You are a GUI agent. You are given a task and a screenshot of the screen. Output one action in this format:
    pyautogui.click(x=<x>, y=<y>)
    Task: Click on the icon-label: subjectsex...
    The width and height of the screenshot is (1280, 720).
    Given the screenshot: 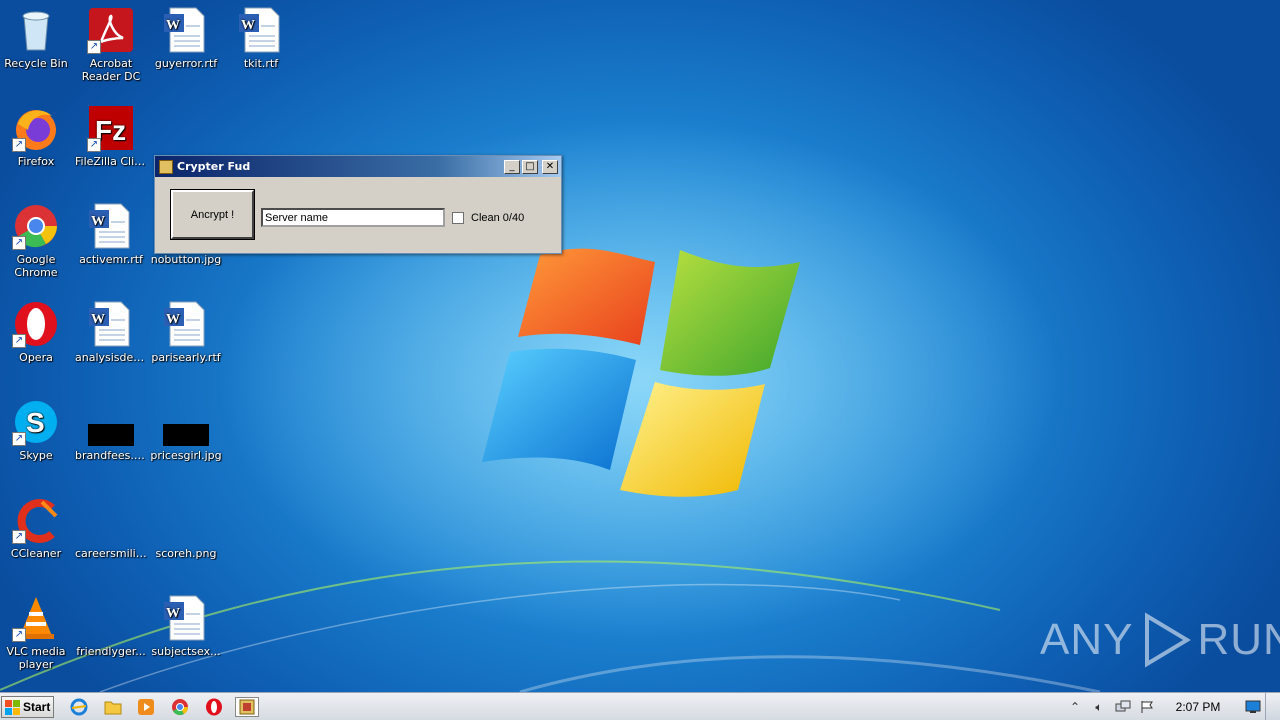 What is the action you would take?
    pyautogui.click(x=186, y=651)
    